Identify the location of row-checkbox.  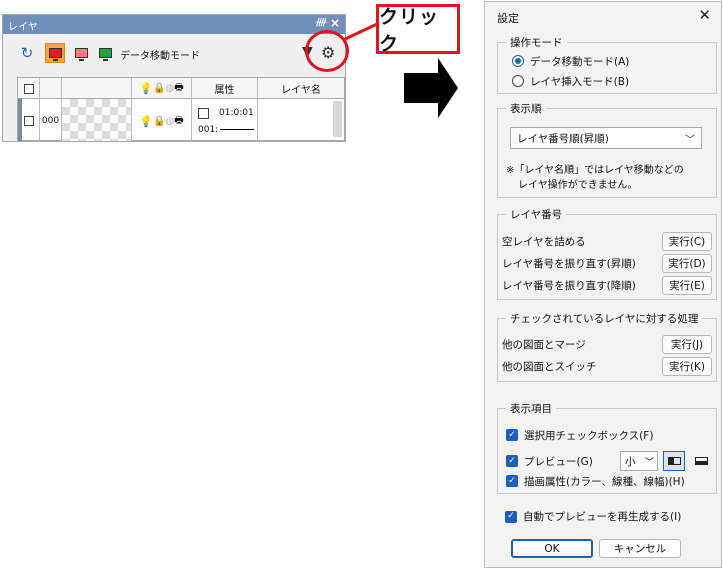
(29, 120).